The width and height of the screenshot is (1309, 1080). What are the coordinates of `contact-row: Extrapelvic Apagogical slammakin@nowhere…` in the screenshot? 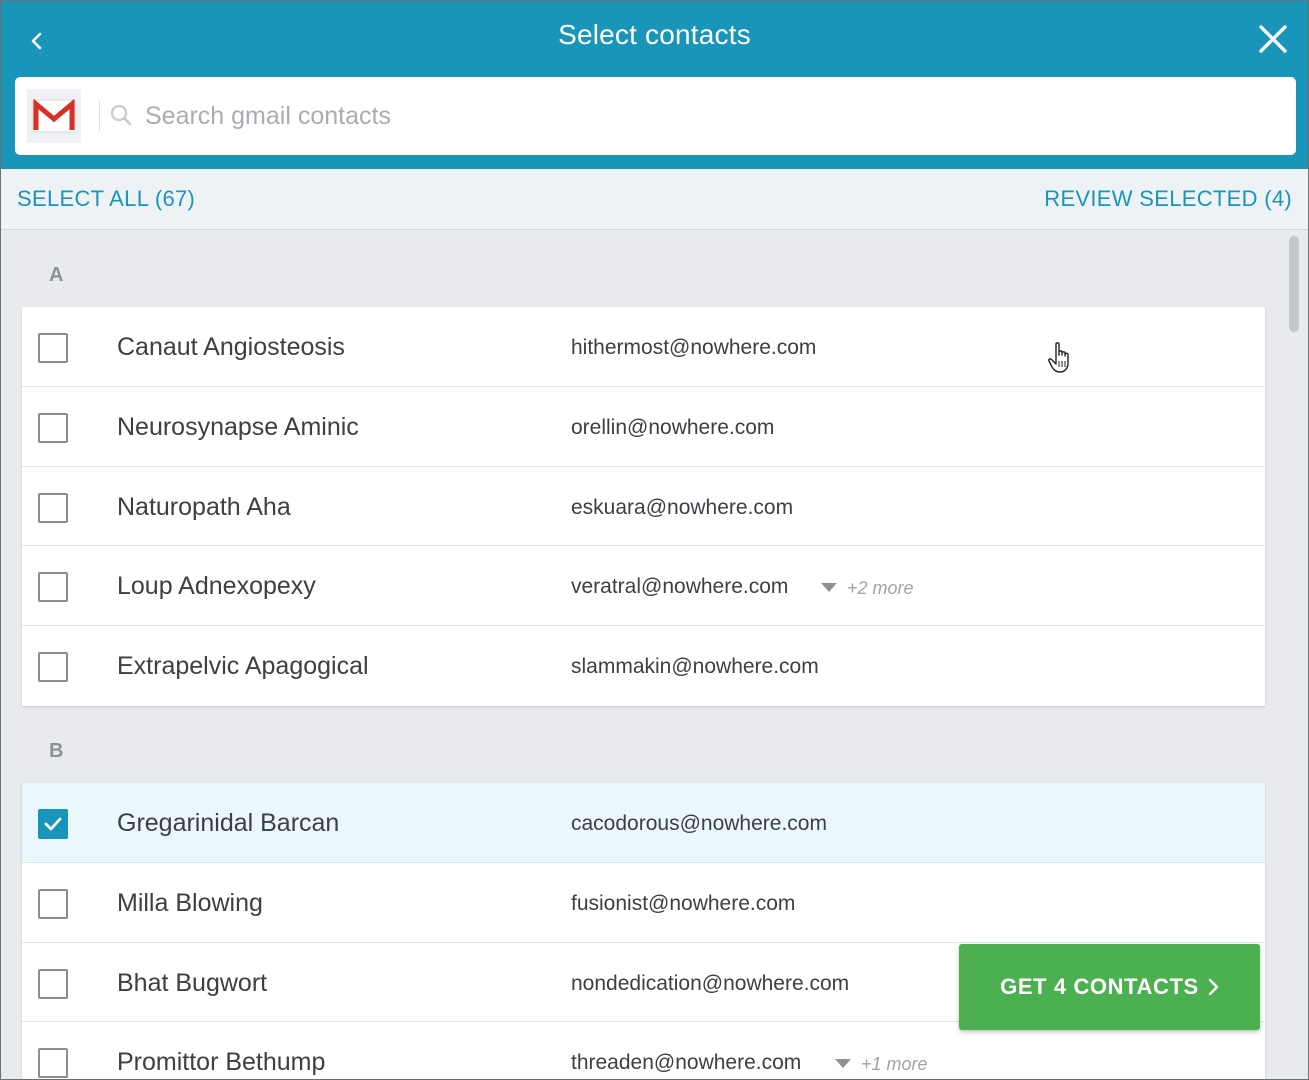 It's located at (643, 666).